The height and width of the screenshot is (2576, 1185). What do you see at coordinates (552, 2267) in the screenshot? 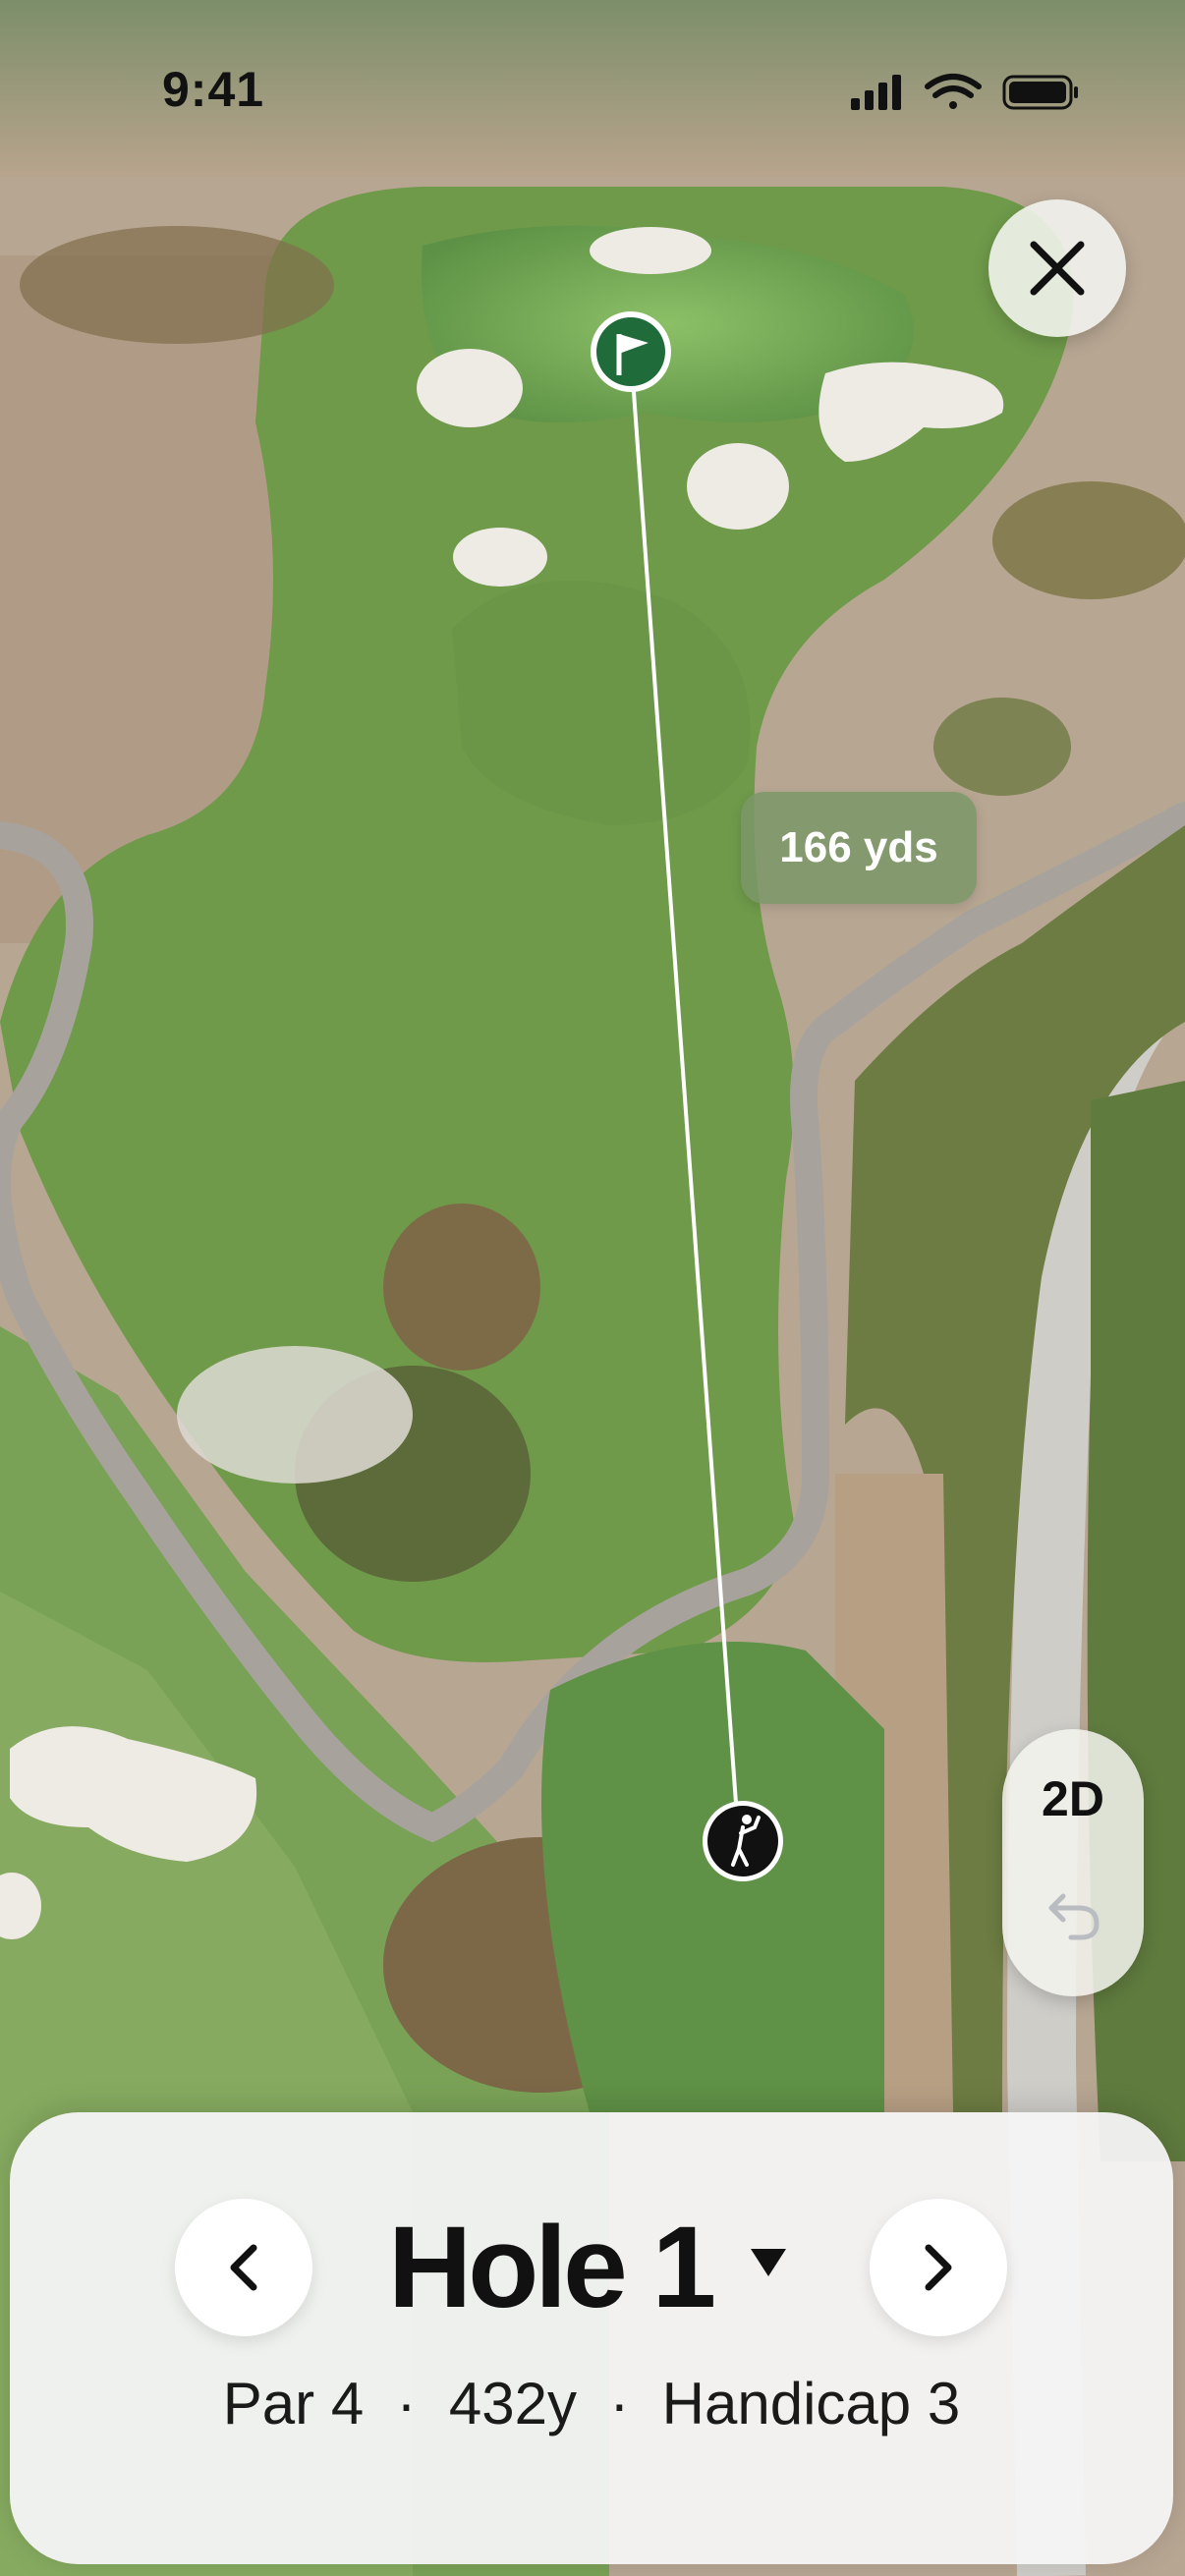
I see `hole-title: Hole 1` at bounding box center [552, 2267].